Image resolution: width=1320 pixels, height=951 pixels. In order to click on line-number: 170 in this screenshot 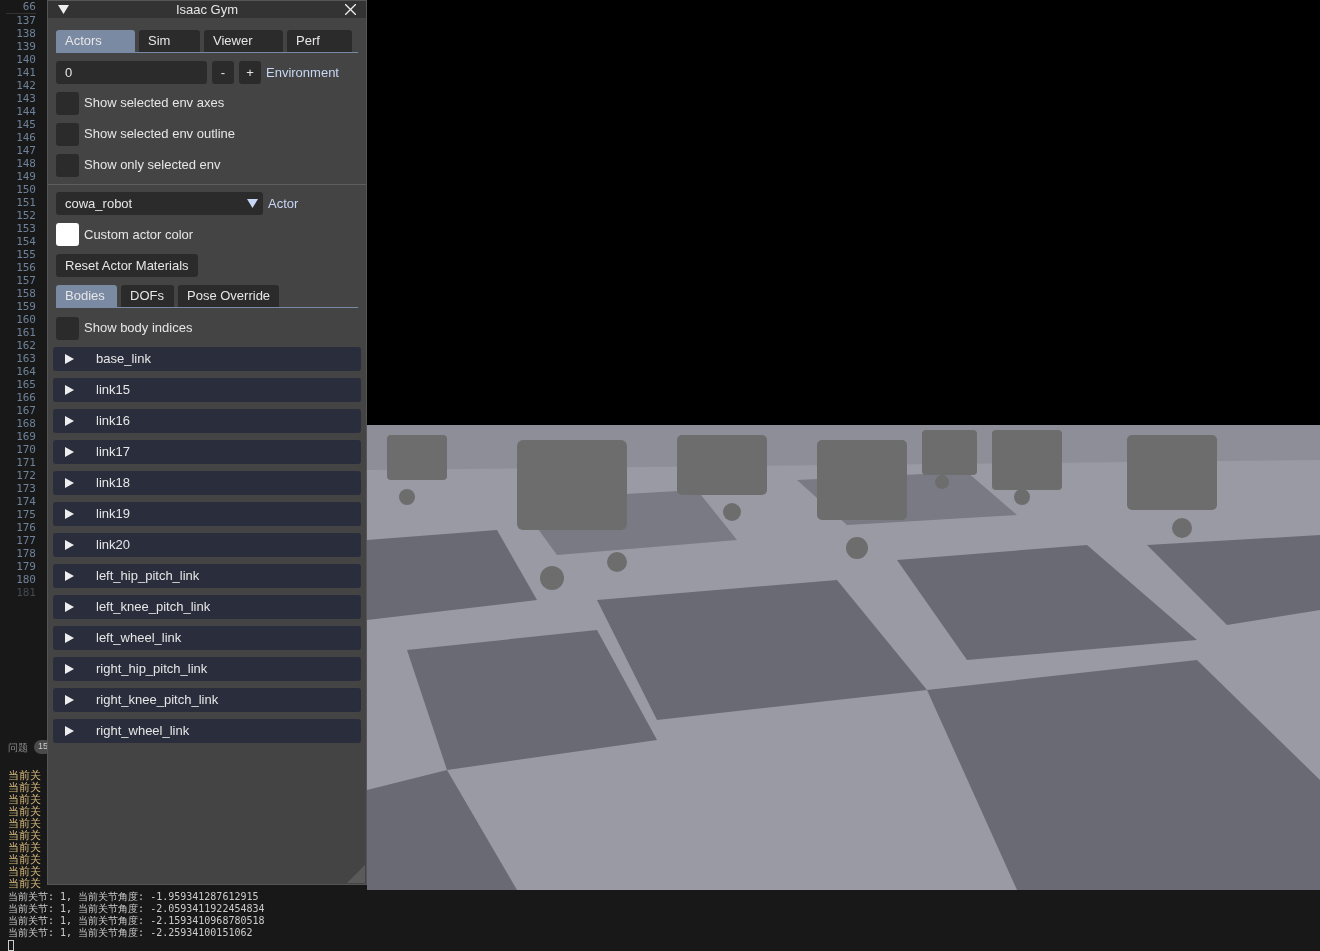, I will do `click(25, 449)`.